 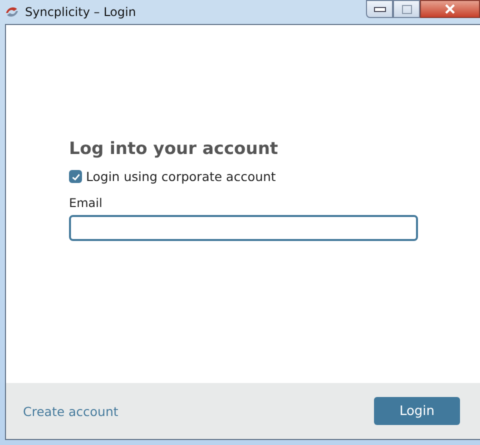 I want to click on minimize-button, so click(x=379, y=9).